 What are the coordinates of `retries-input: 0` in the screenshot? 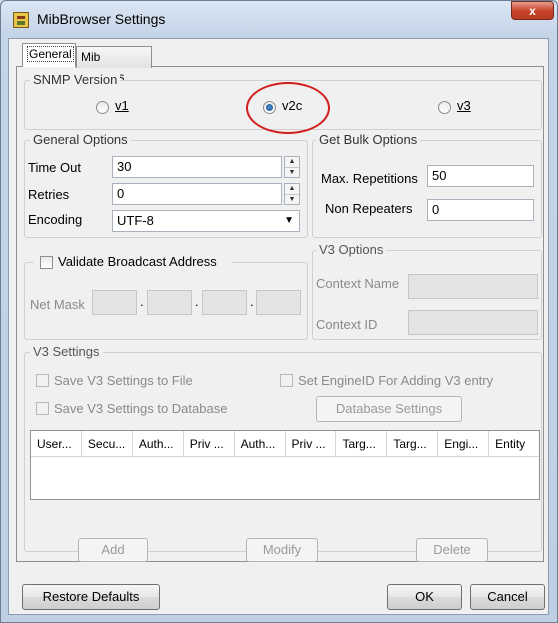 It's located at (197, 194).